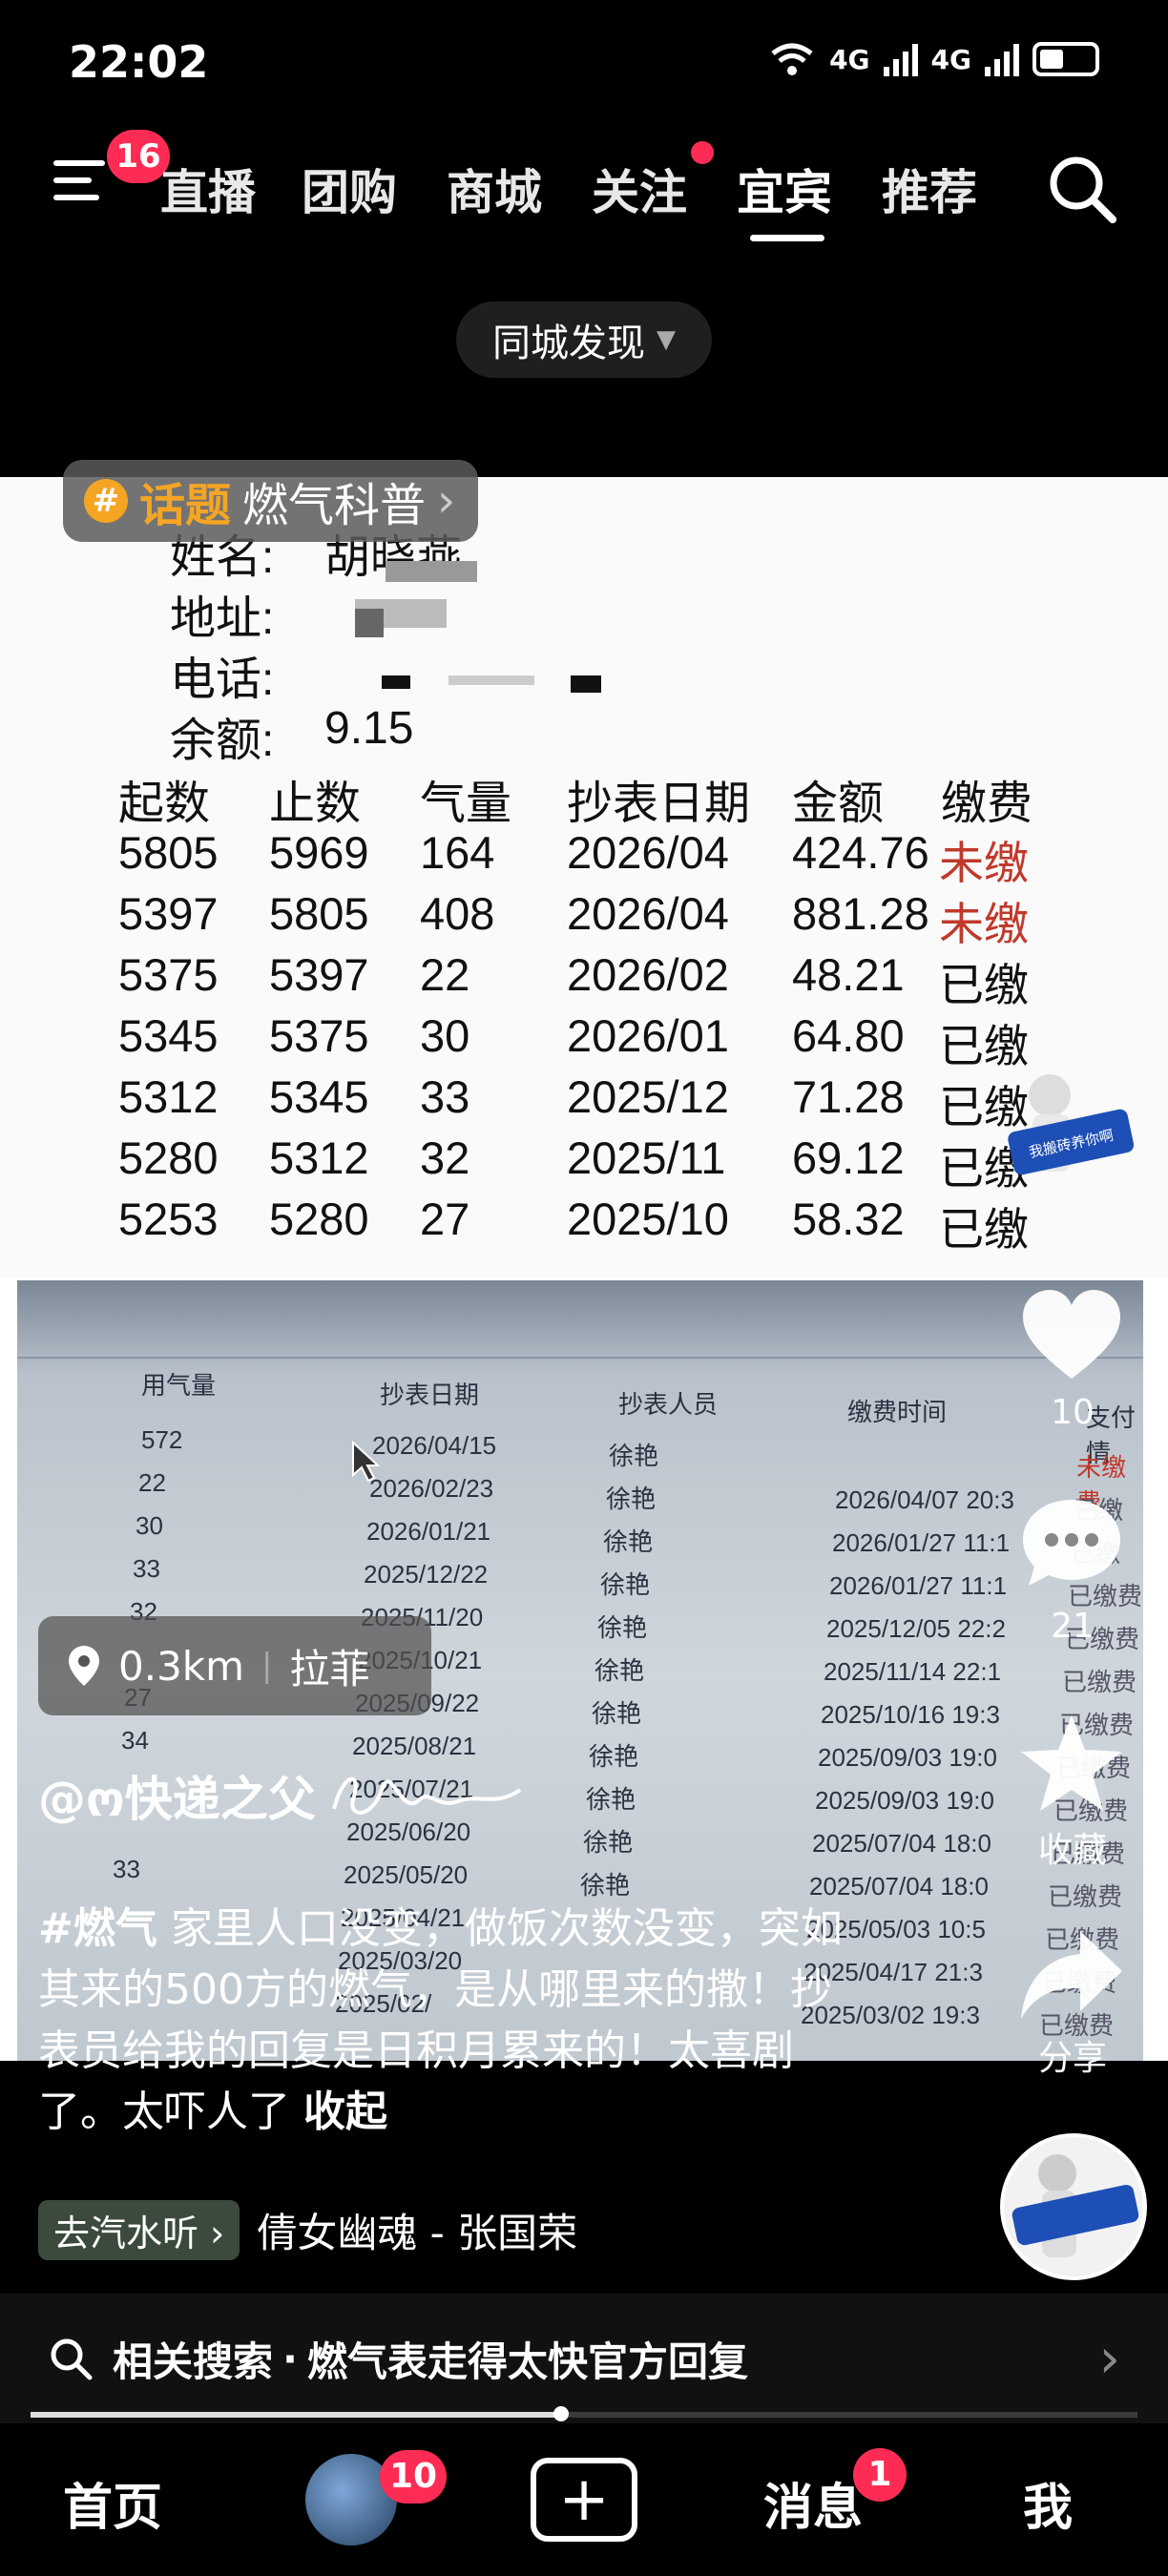 The width and height of the screenshot is (1168, 2576). I want to click on caret-down-icon: ▼, so click(666, 339).